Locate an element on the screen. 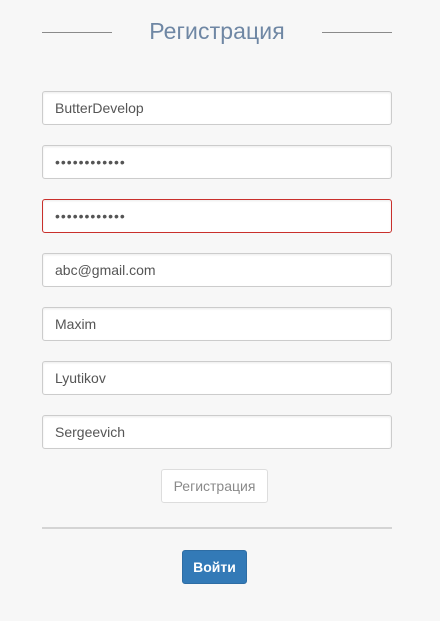  first-name-input is located at coordinates (217, 324).